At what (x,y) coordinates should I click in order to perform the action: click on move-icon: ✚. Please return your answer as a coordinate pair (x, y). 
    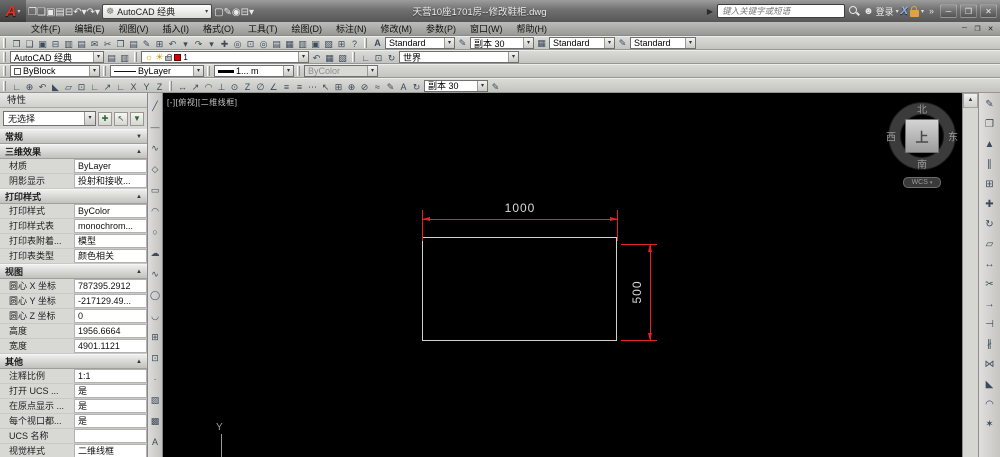
    Looking at the image, I should click on (990, 205).